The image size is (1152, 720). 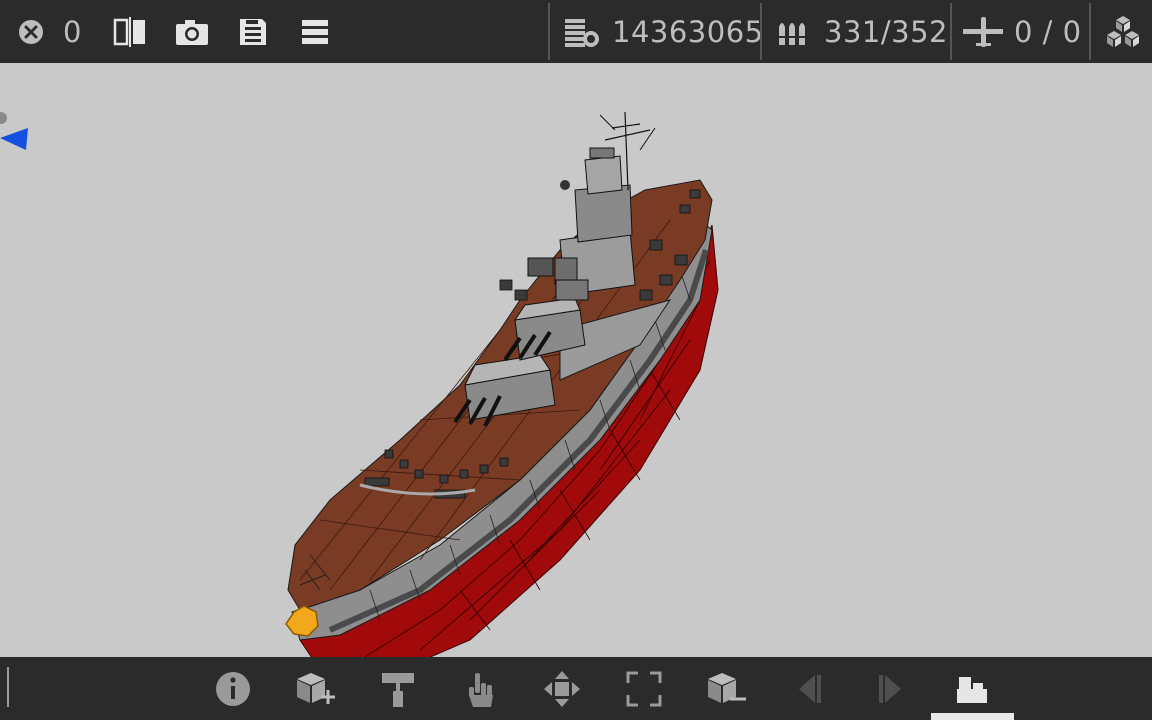 I want to click on aircraft-count: 0 / 0, so click(x=1048, y=31).